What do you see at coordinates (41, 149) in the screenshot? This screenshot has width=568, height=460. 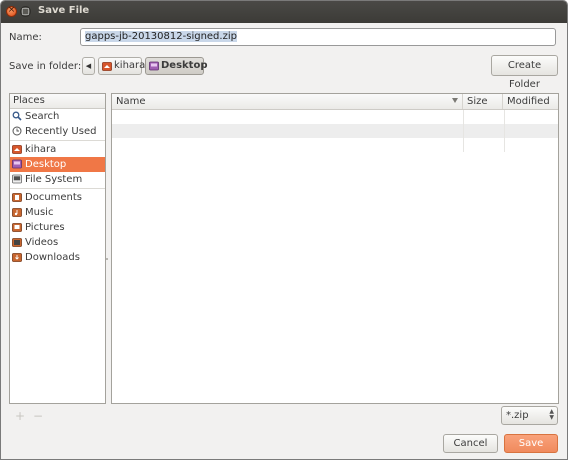 I see `place-label: kihara` at bounding box center [41, 149].